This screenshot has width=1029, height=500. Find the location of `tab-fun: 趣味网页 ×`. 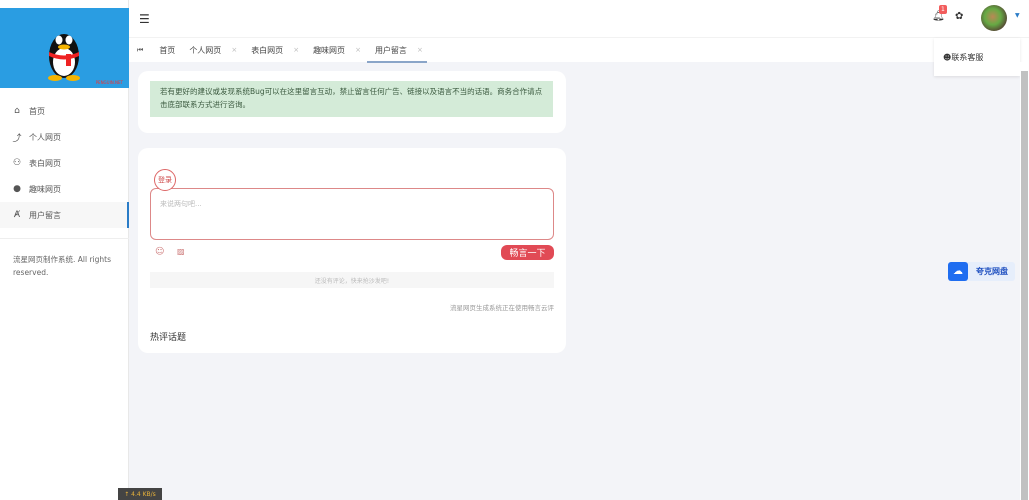

tab-fun: 趣味网页 × is located at coordinates (337, 50).